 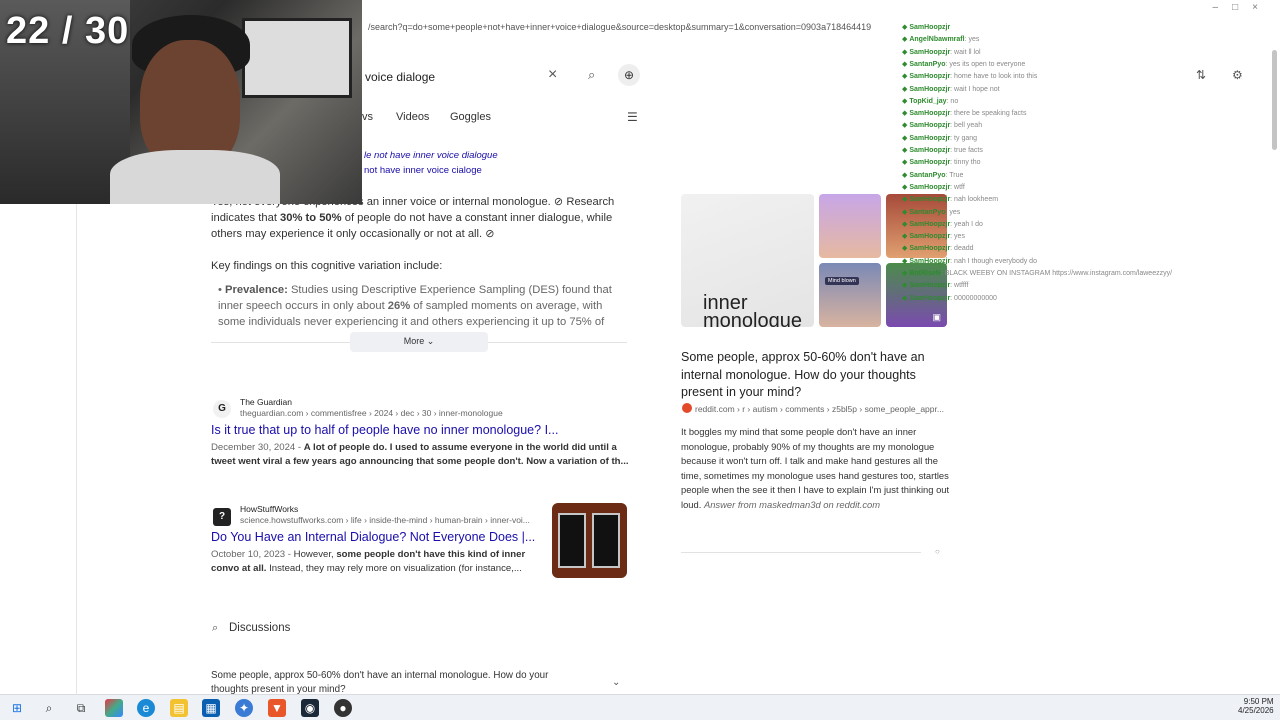 I want to click on chat-message: ◆ SamHoopzjr: yes, so click(x=933, y=237).